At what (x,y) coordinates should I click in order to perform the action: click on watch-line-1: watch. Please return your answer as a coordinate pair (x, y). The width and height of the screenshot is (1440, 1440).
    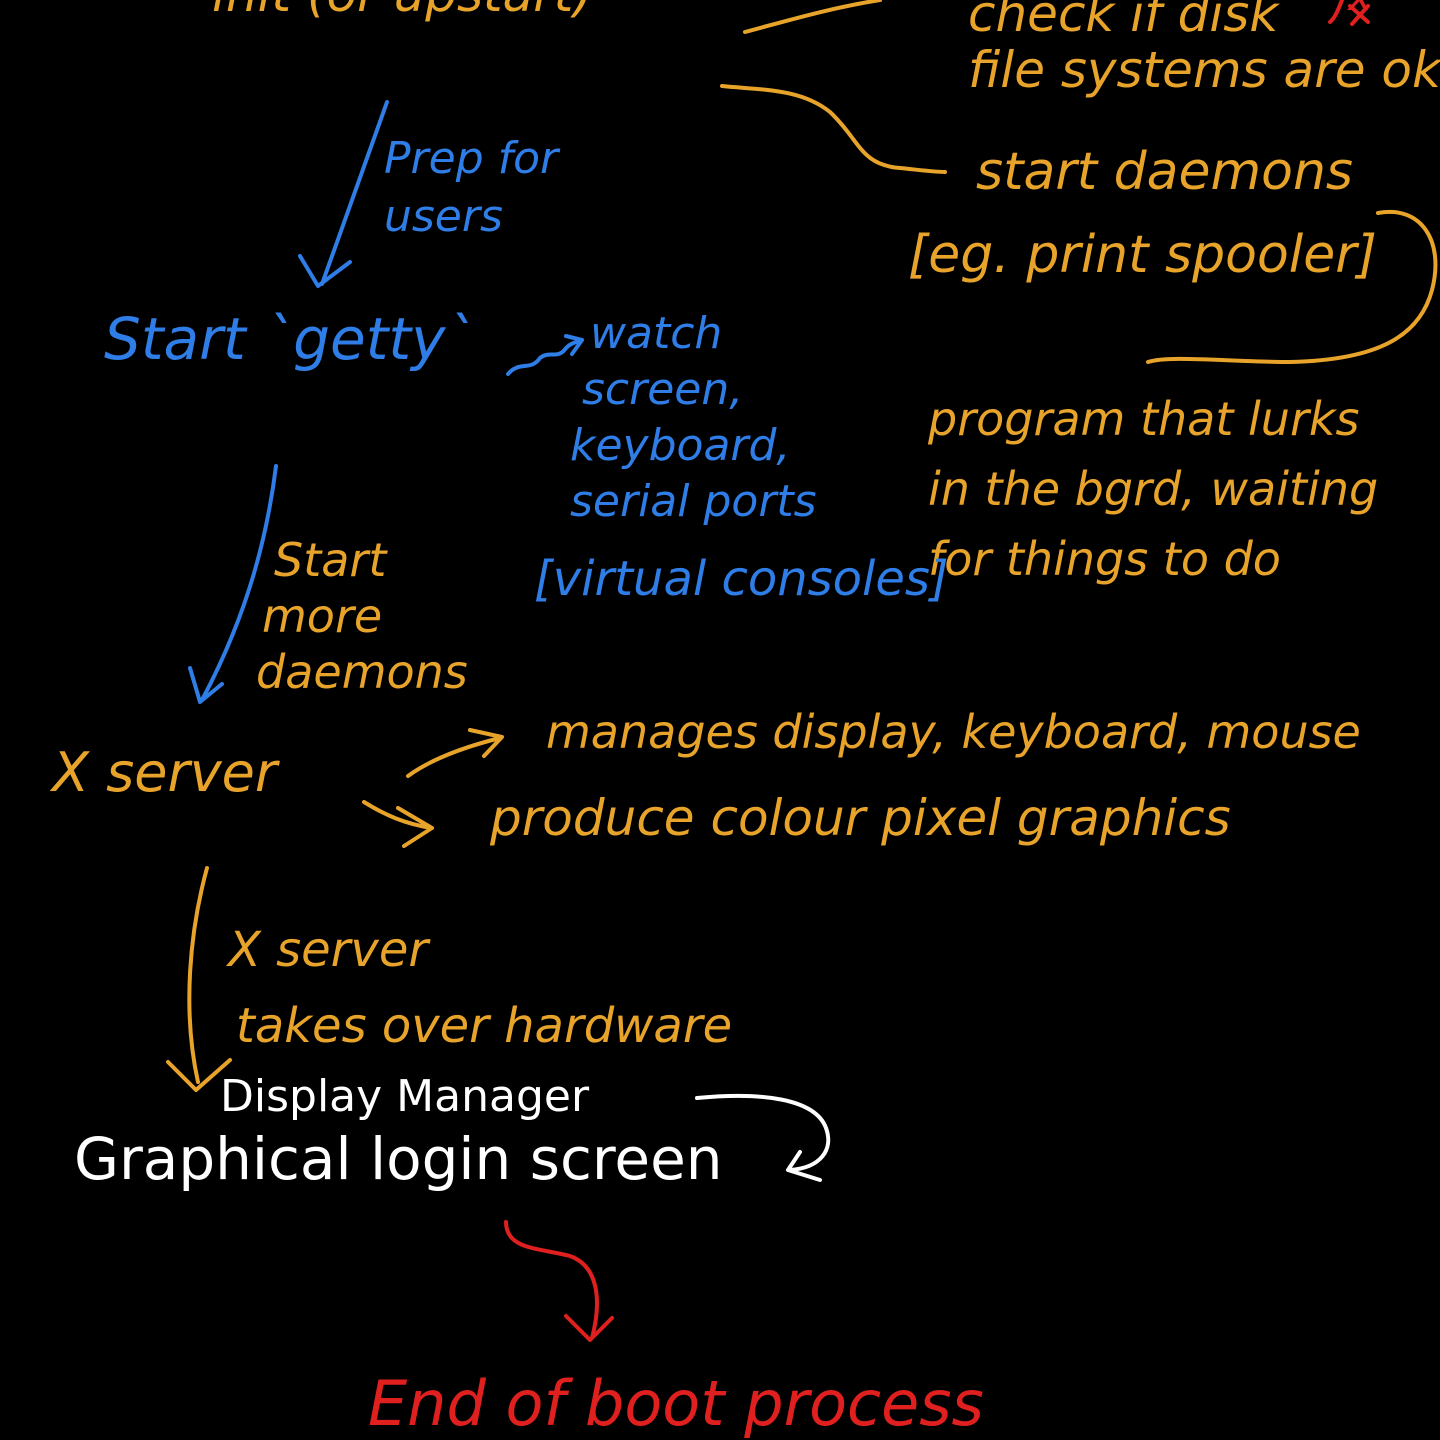
    Looking at the image, I should click on (656, 333).